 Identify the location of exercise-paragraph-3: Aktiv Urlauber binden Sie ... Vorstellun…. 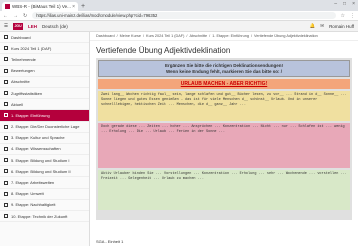
(224, 190).